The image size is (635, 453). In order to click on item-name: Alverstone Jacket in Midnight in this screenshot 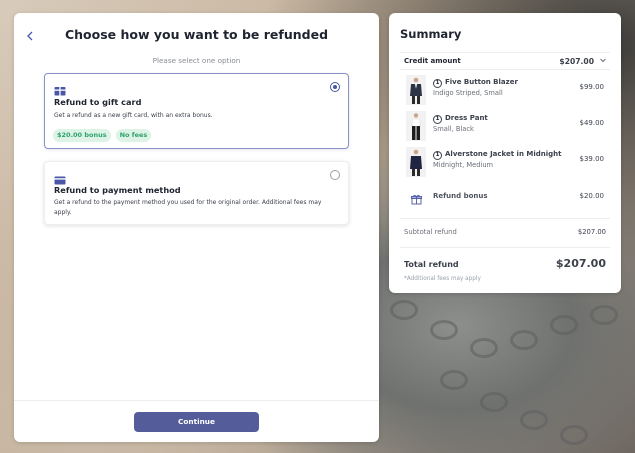, I will do `click(503, 154)`.